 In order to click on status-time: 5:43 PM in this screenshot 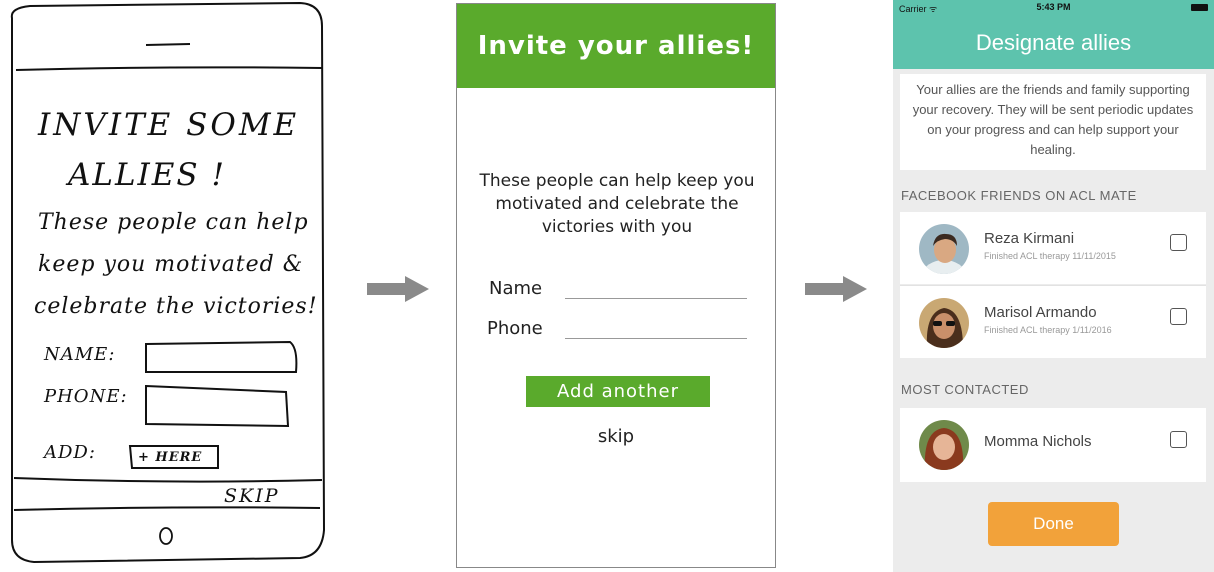, I will do `click(1053, 7)`.